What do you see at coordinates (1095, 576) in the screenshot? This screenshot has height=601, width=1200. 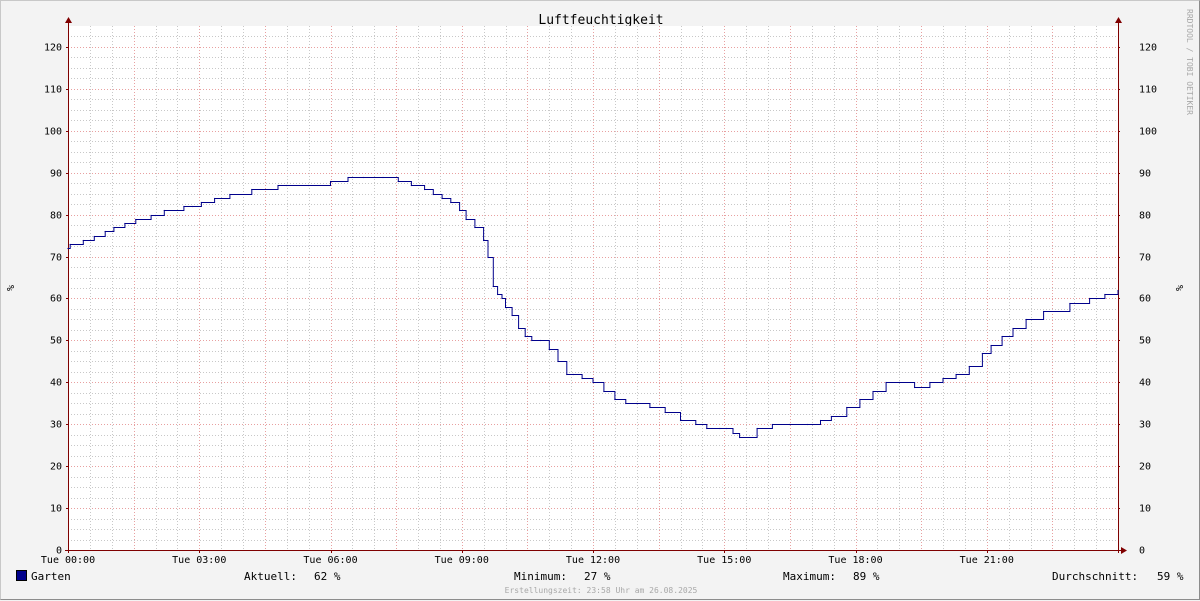 I see `avg-label: Durchschnitt:` at bounding box center [1095, 576].